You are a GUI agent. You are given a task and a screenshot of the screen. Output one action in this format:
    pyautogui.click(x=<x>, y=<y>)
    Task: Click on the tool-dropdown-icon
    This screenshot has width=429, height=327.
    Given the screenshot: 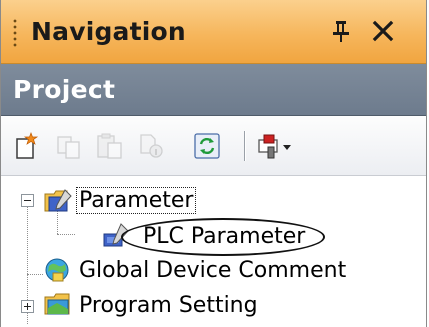 What is the action you would take?
    pyautogui.click(x=274, y=146)
    